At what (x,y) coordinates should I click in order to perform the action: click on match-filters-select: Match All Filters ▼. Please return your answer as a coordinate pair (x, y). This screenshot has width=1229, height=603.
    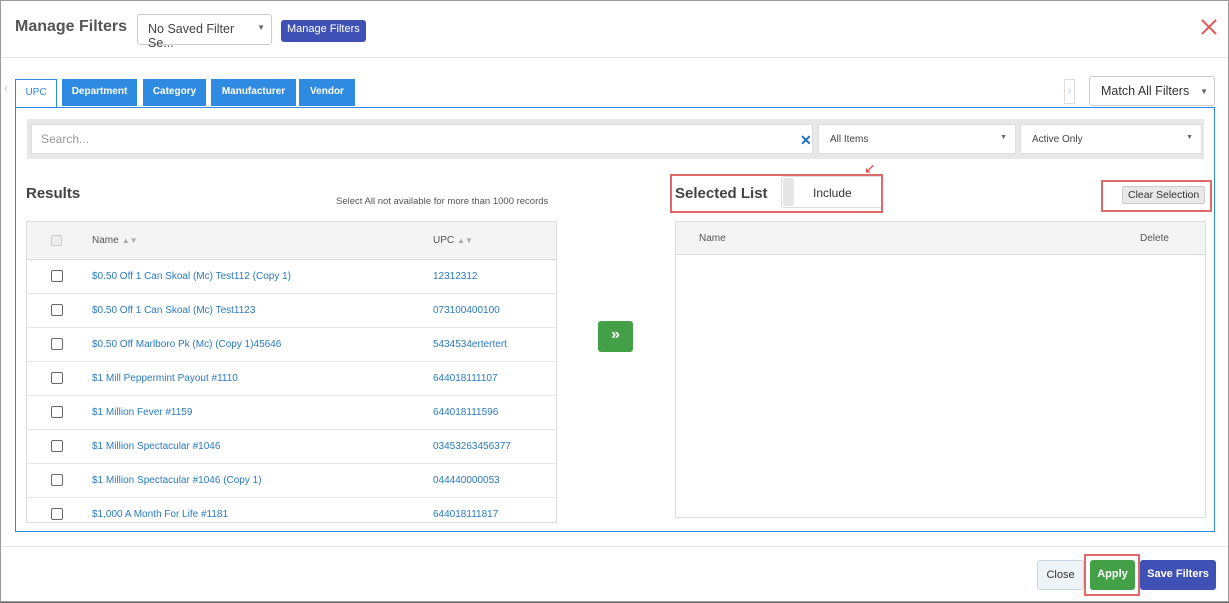
    Looking at the image, I should click on (1152, 91).